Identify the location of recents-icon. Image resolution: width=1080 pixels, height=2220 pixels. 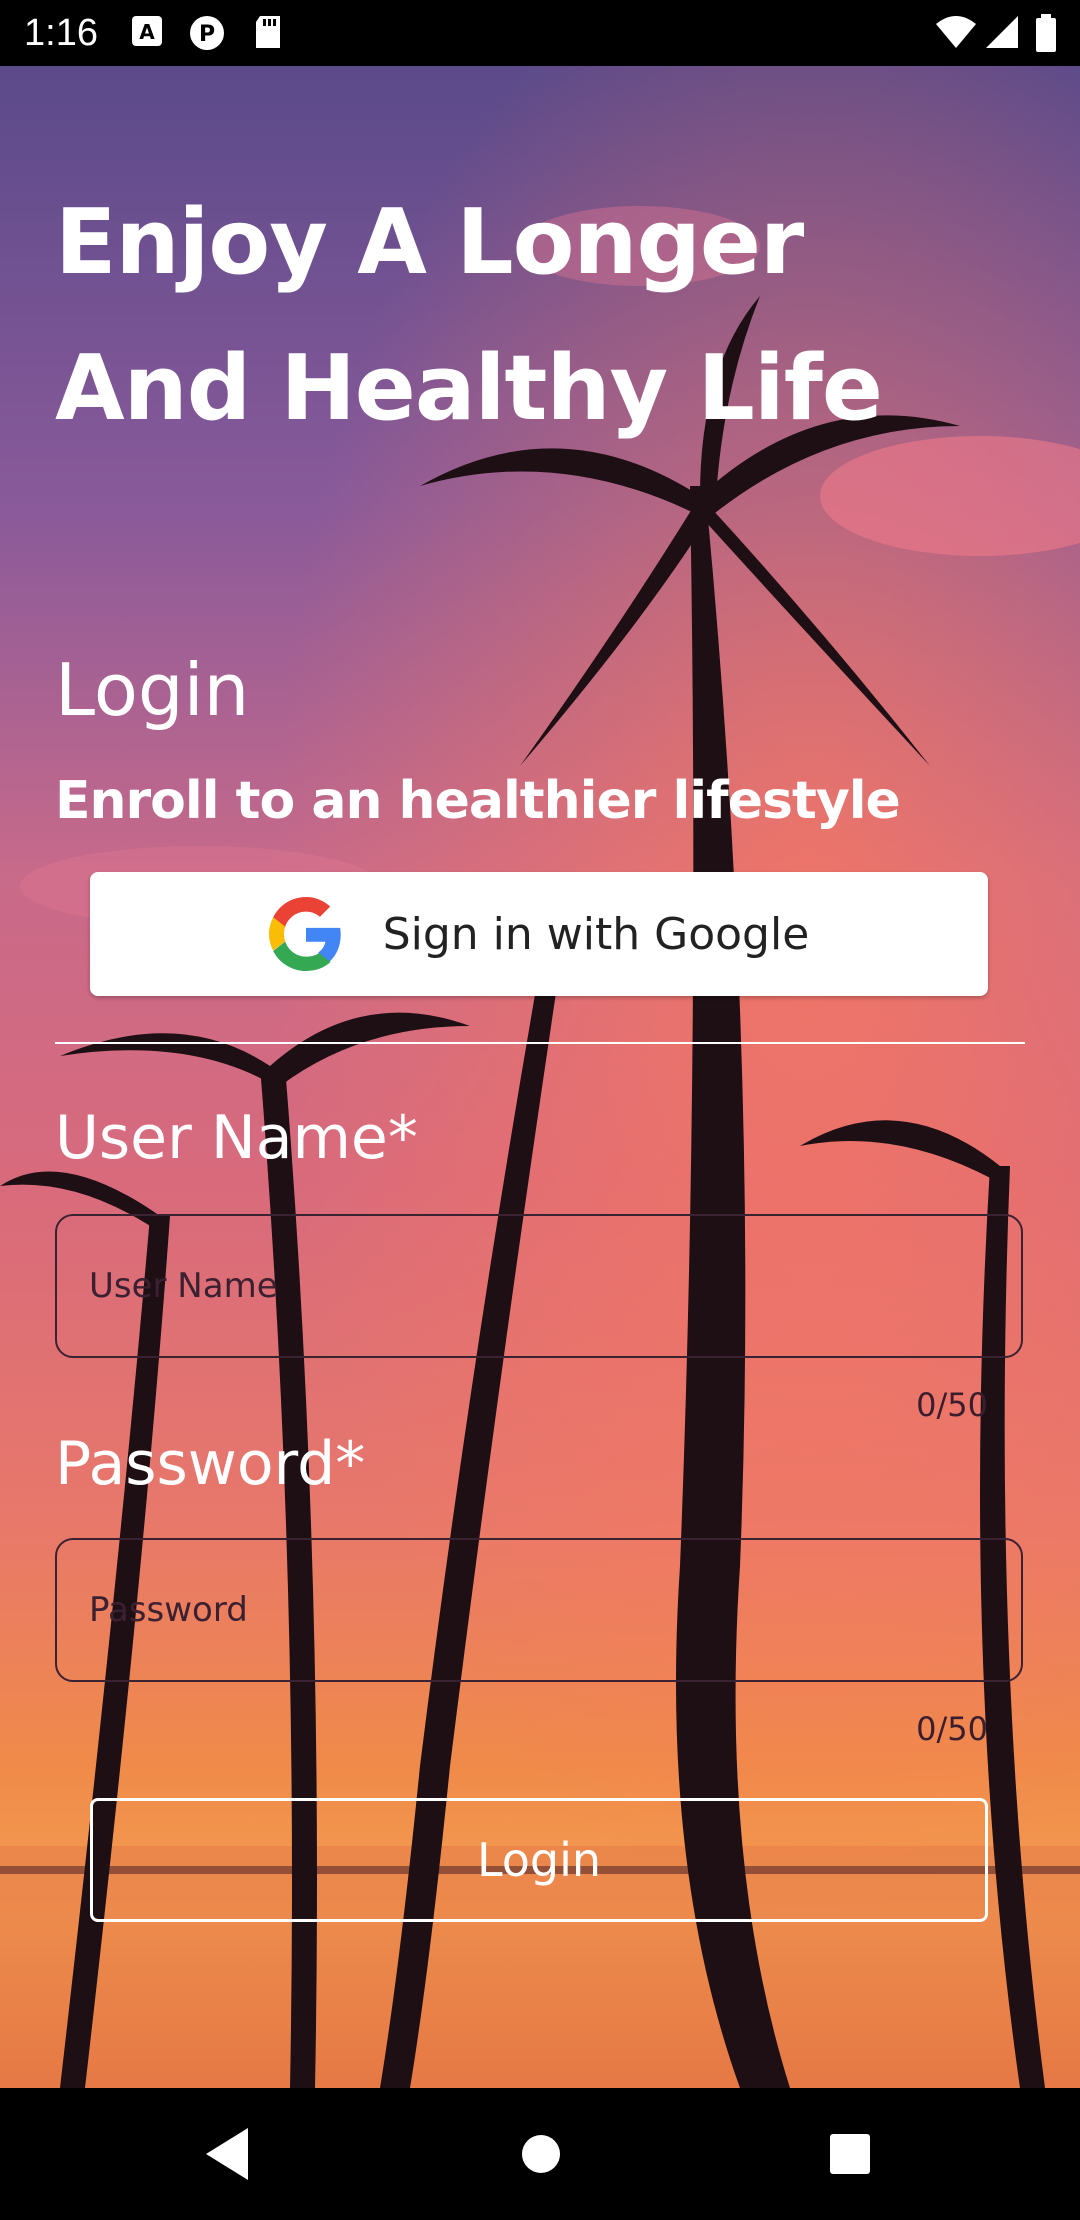
(850, 2154).